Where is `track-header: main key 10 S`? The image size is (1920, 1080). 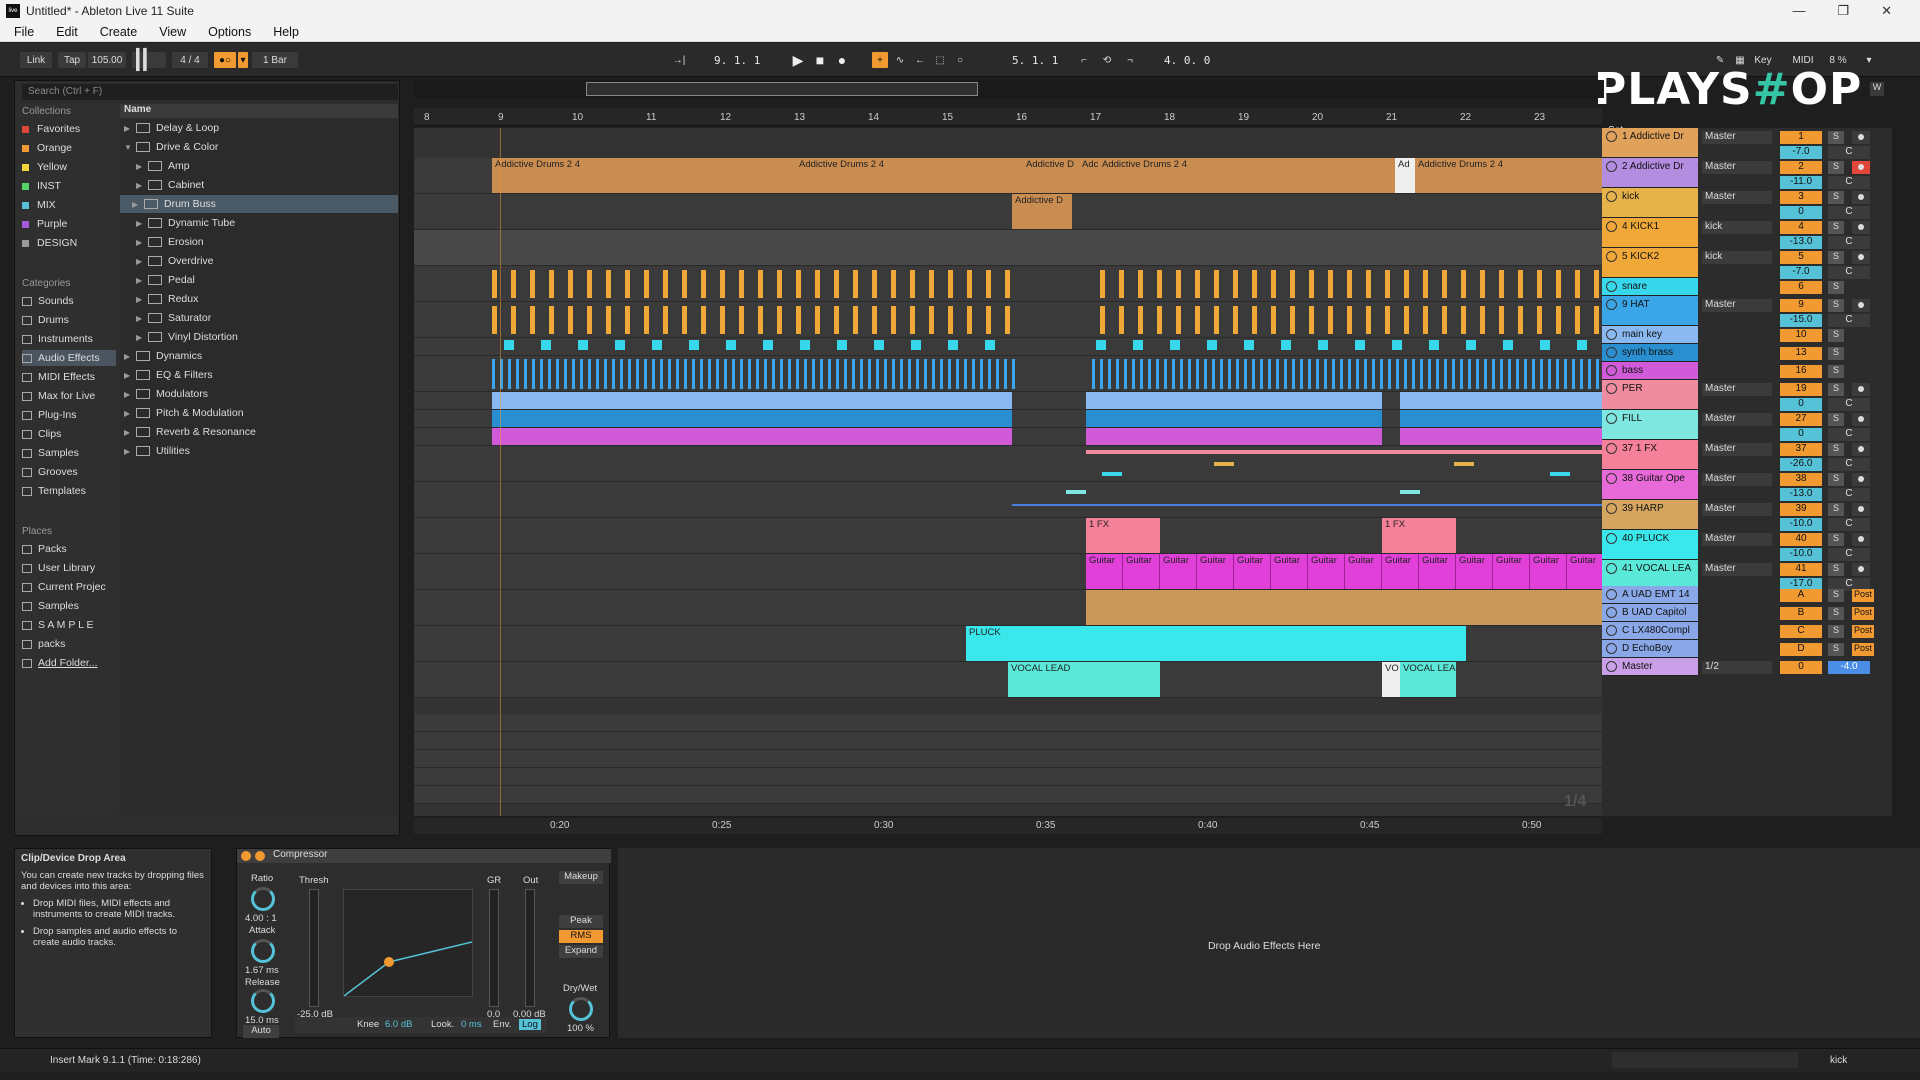 track-header: main key 10 S is located at coordinates (1747, 335).